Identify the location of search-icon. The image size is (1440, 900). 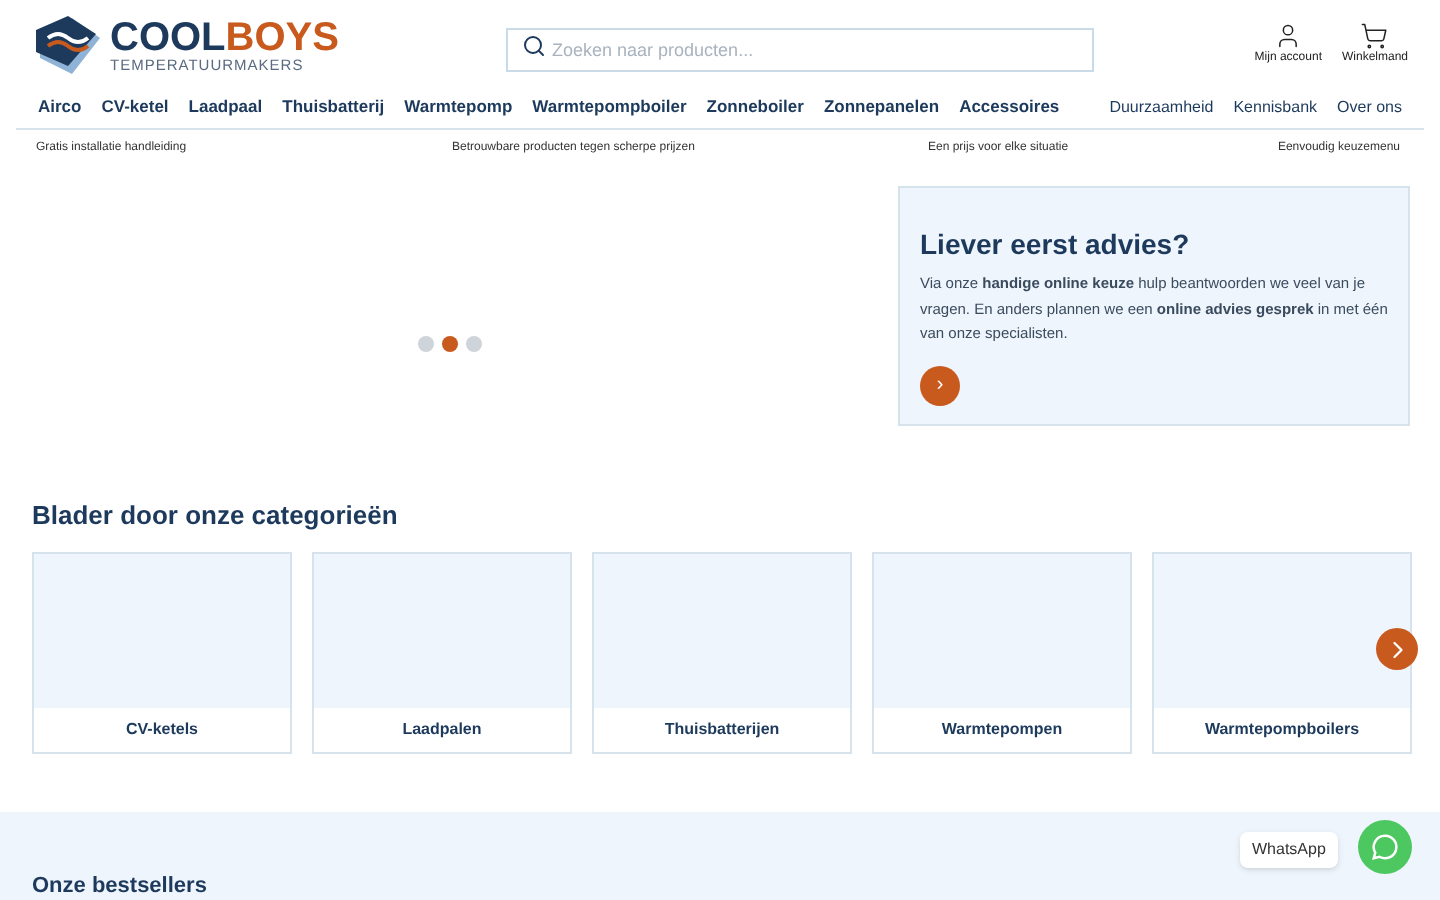
(534, 45).